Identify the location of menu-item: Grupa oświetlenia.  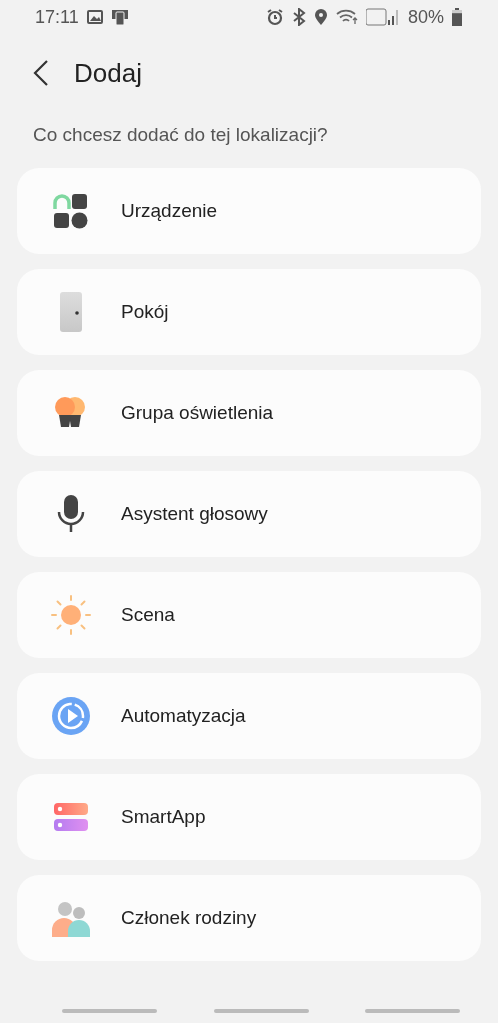
(249, 413).